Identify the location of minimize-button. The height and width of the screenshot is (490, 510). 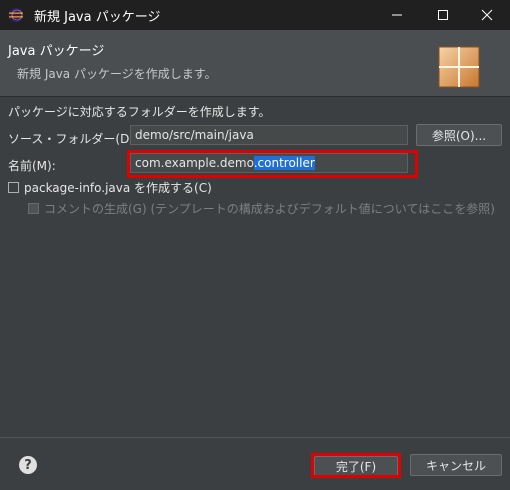
(397, 15).